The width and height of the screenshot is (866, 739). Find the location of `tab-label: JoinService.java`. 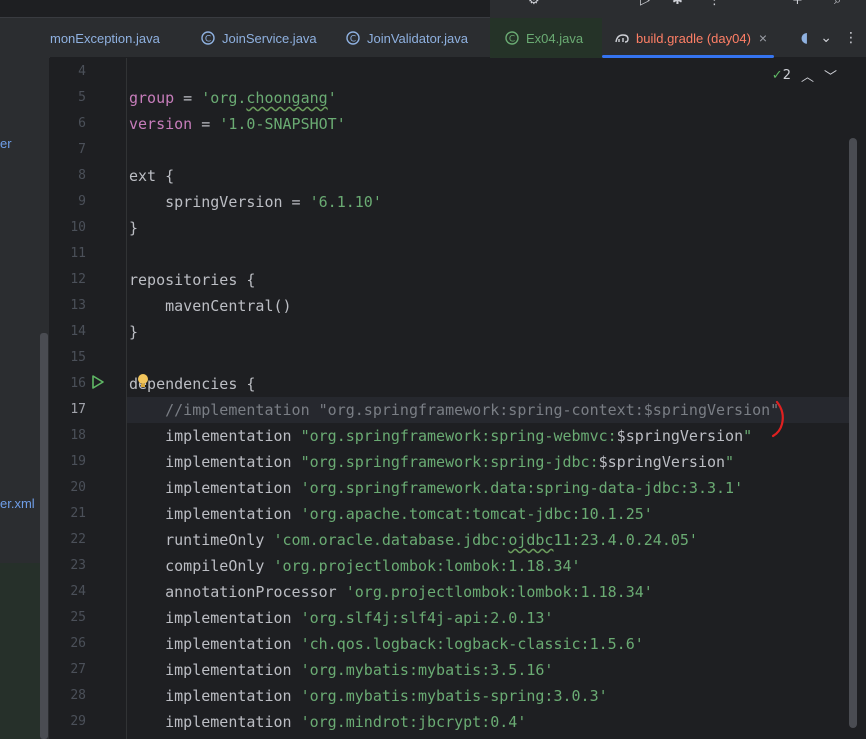

tab-label: JoinService.java is located at coordinates (269, 38).